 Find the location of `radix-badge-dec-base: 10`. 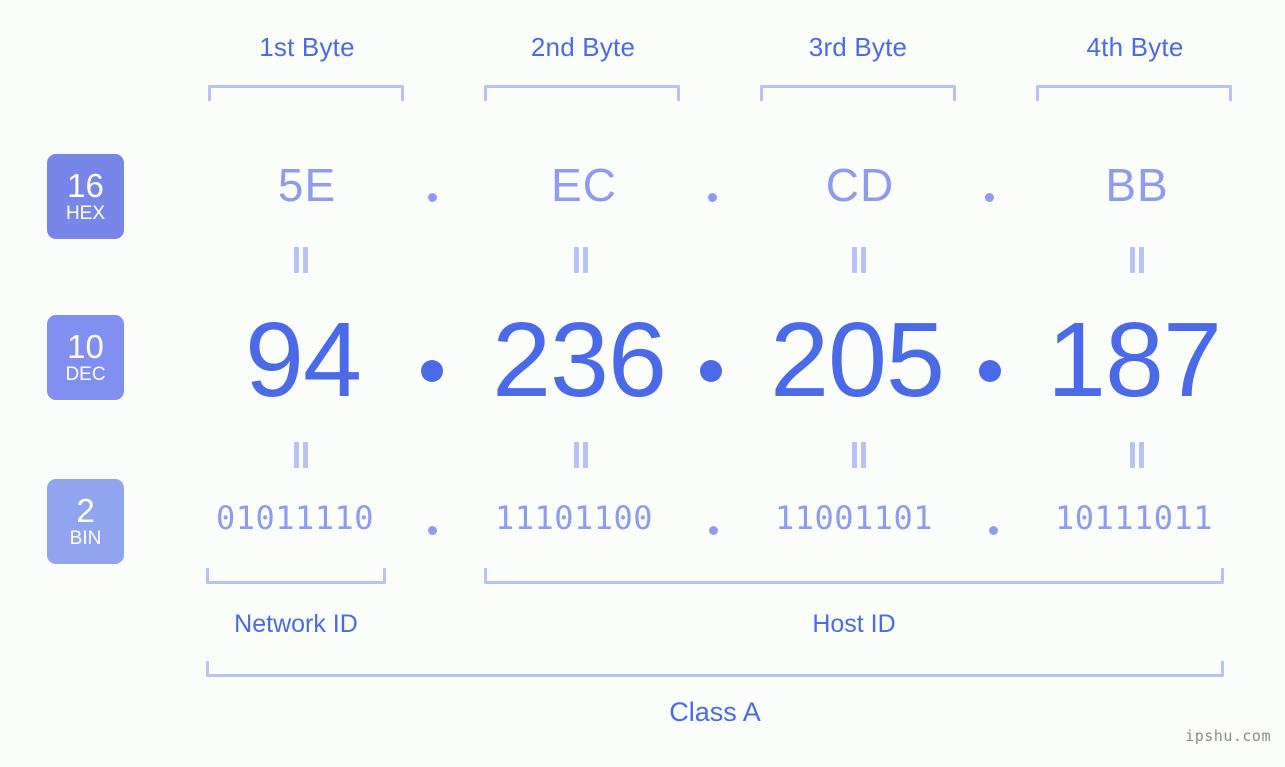

radix-badge-dec-base: 10 is located at coordinates (85, 346).